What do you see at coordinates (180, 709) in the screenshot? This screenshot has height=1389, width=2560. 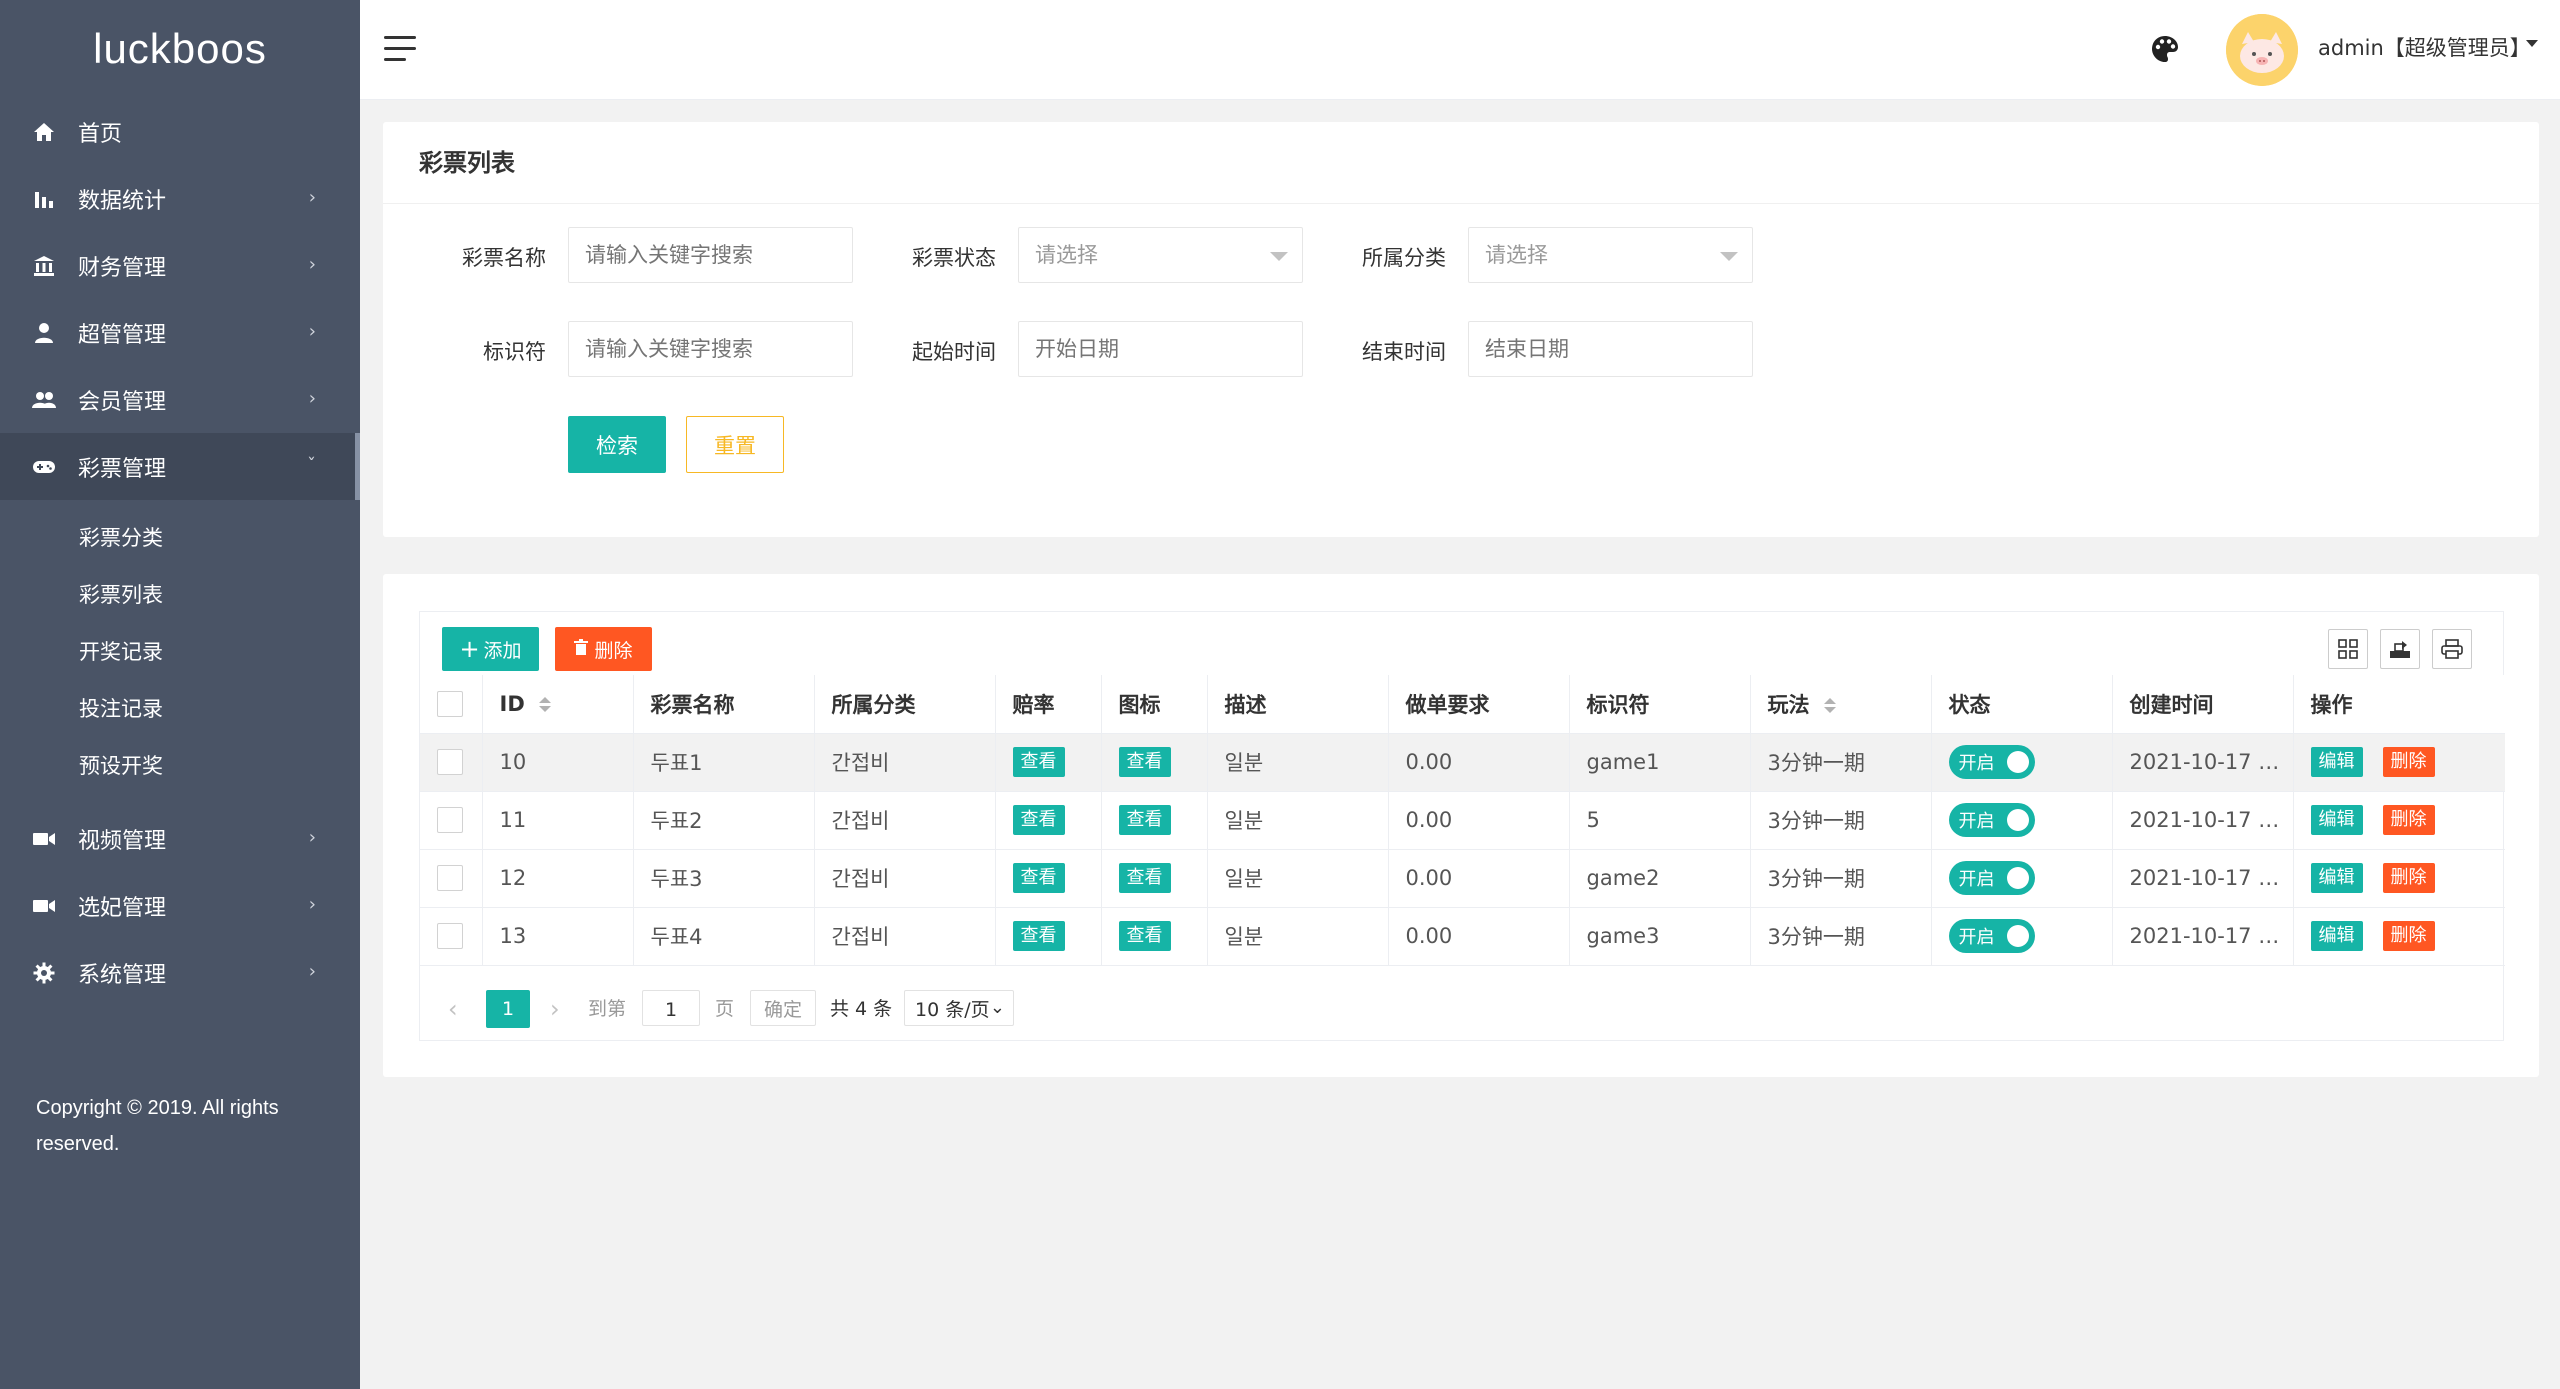 I see `submenu-item-bet-records: 投注记录` at bounding box center [180, 709].